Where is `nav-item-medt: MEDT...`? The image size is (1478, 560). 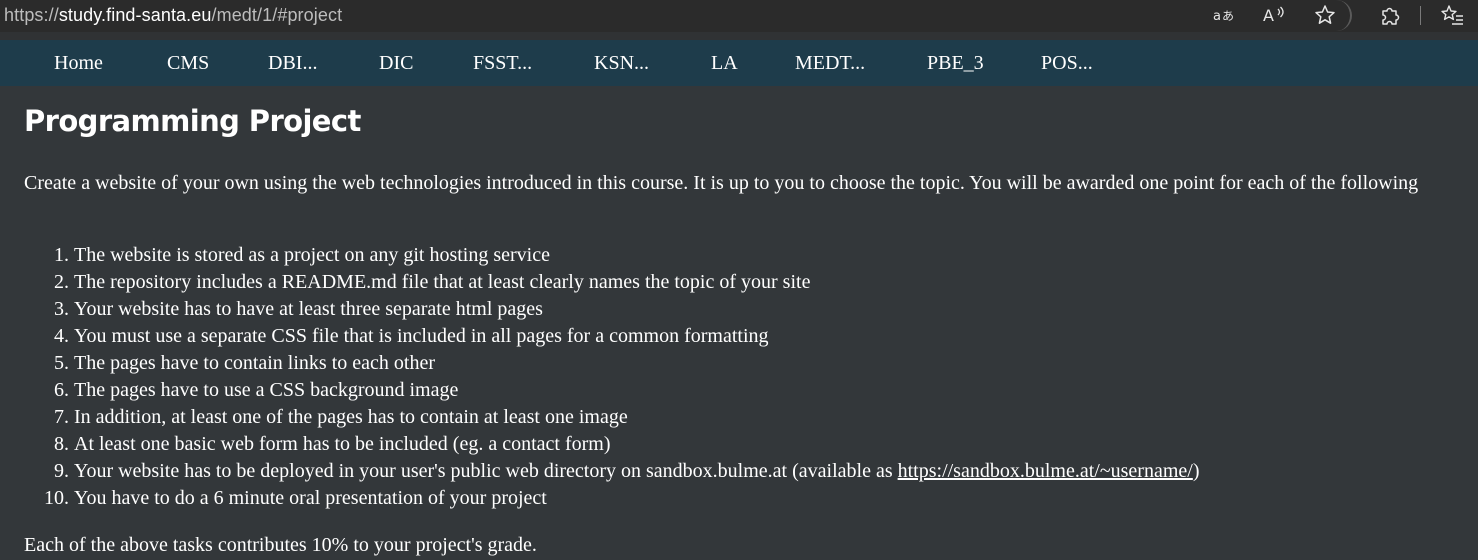 nav-item-medt: MEDT... is located at coordinates (830, 63).